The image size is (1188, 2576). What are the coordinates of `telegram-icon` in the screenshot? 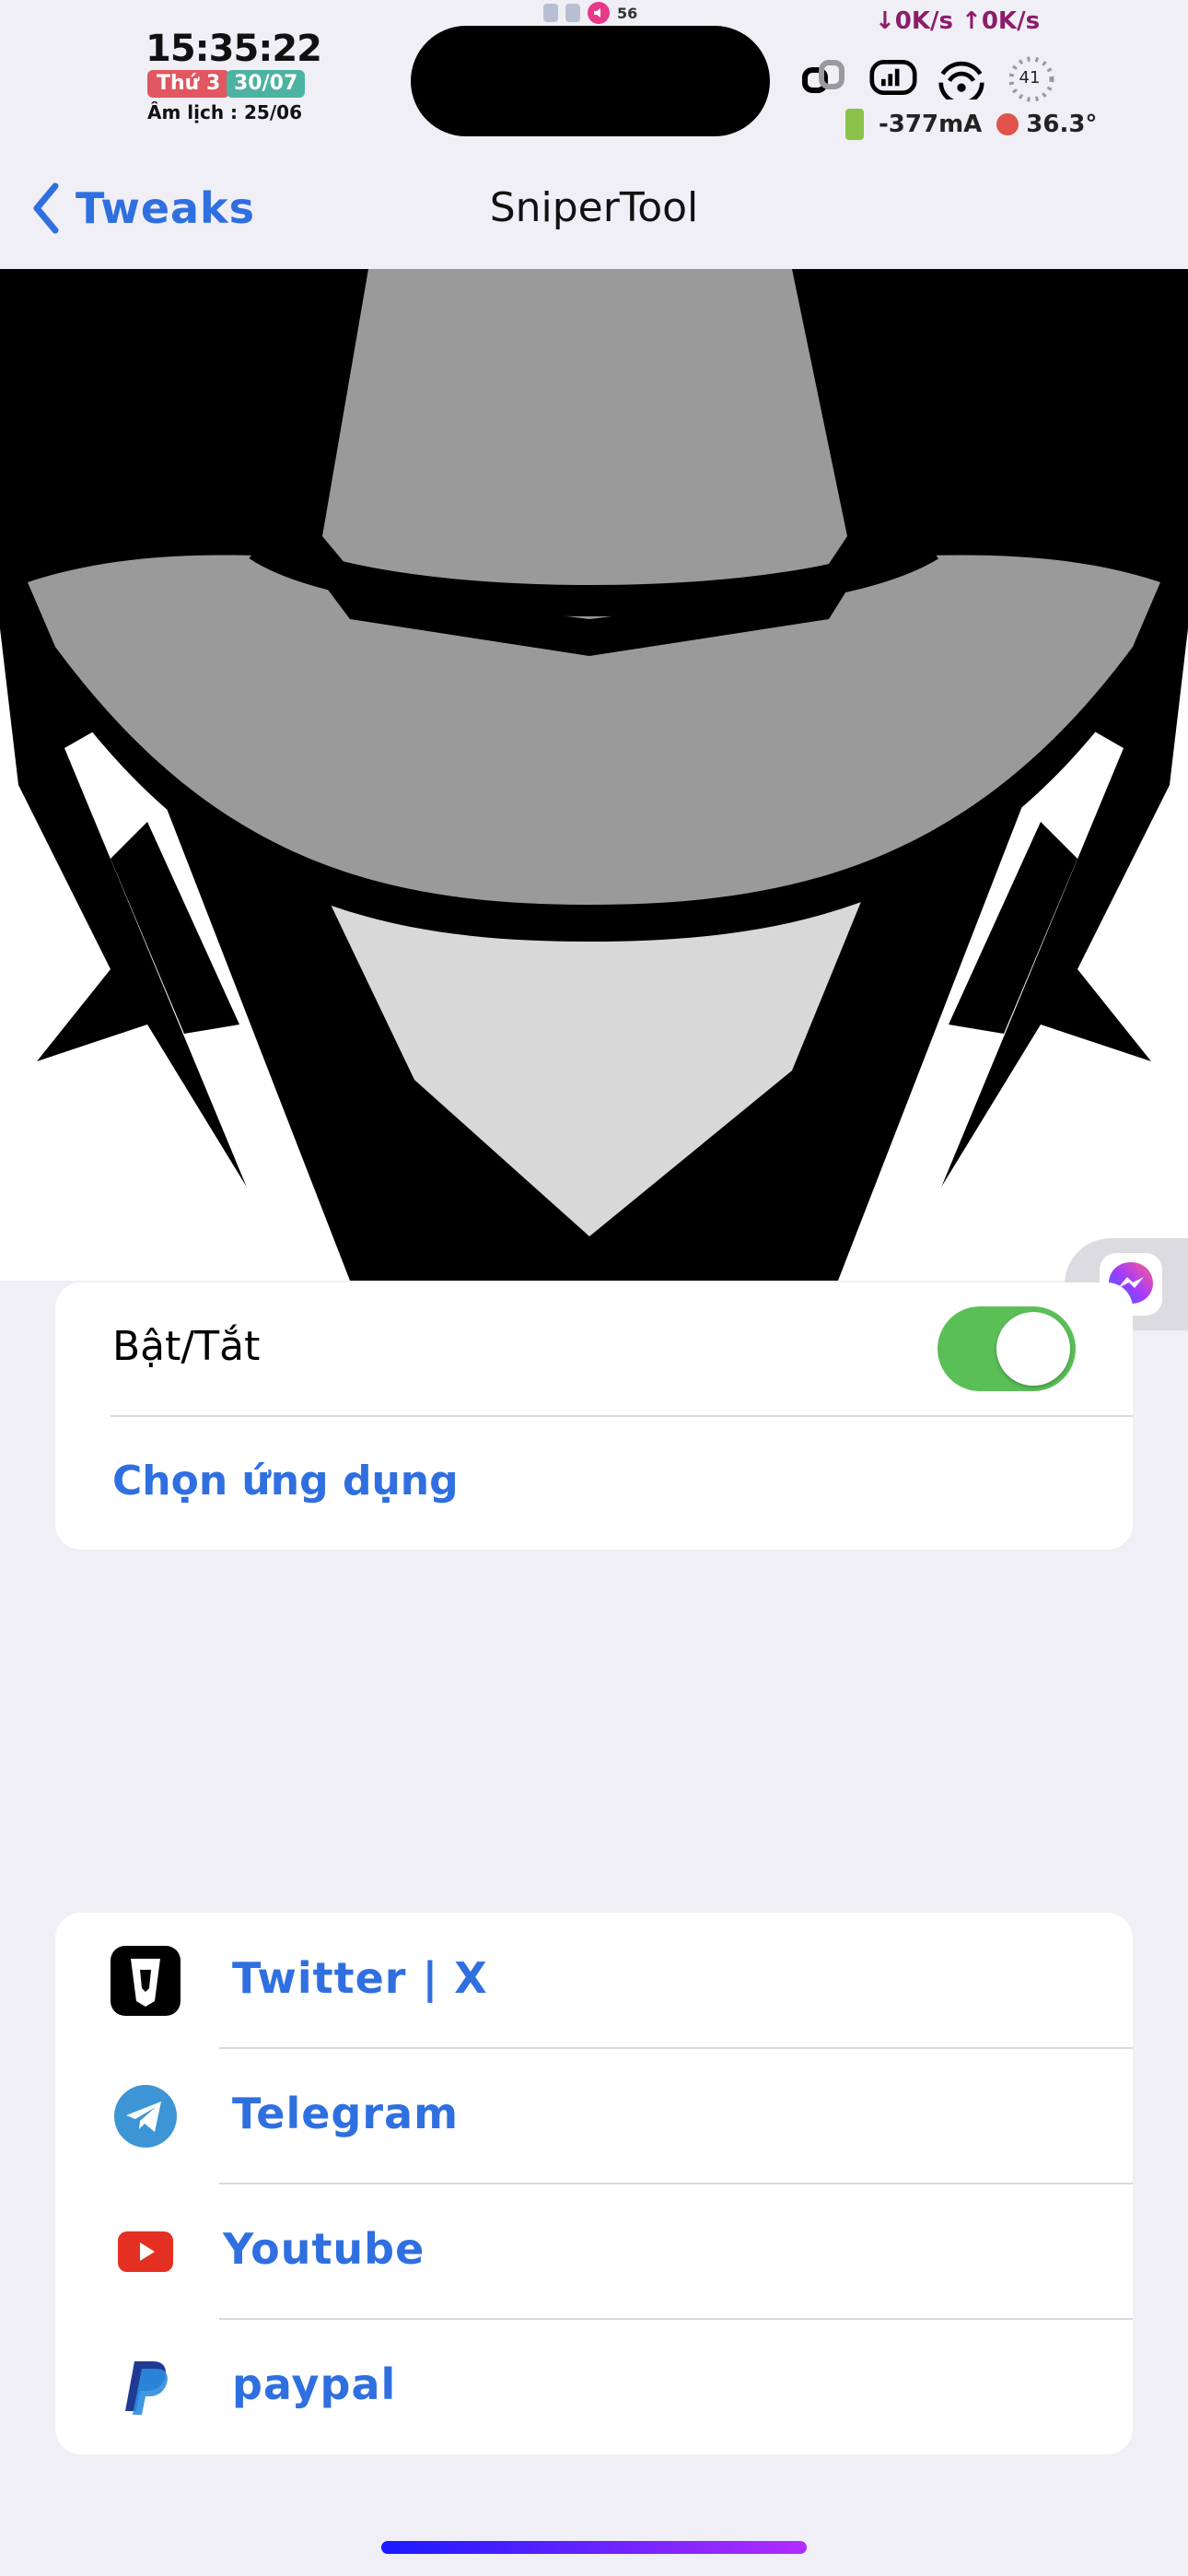 It's located at (146, 2116).